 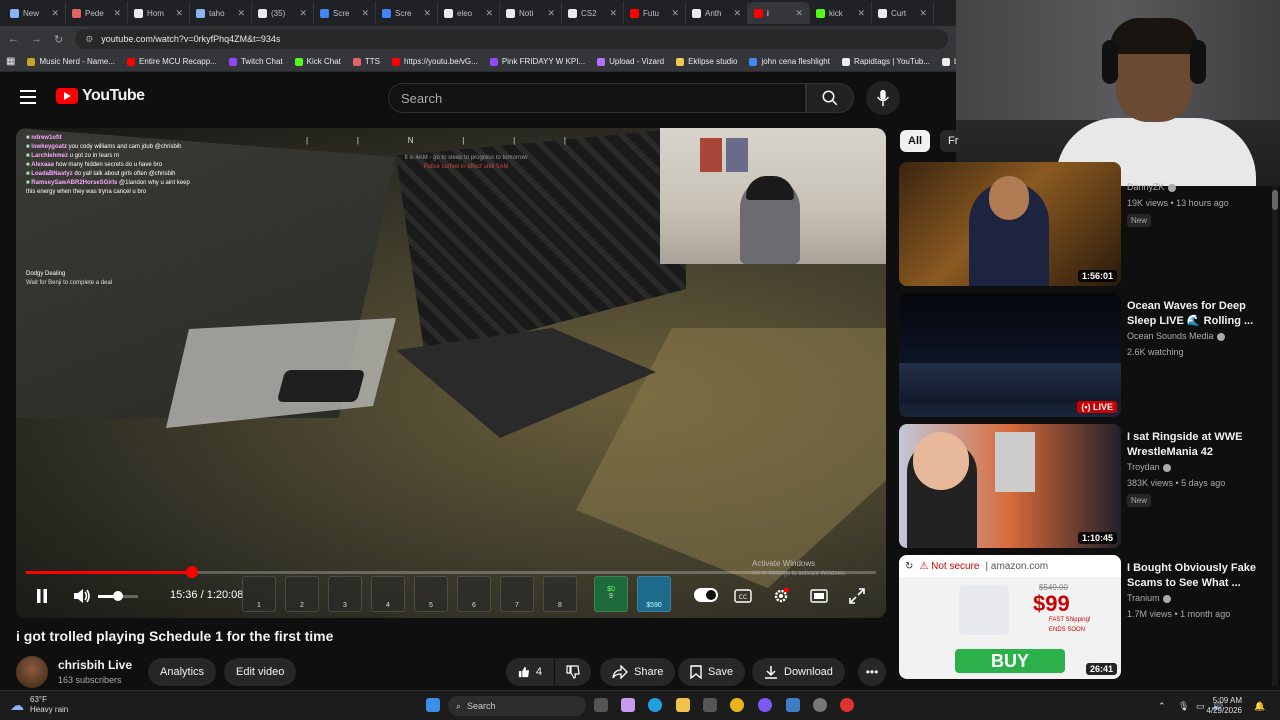 I want to click on save-button: Save, so click(x=712, y=672).